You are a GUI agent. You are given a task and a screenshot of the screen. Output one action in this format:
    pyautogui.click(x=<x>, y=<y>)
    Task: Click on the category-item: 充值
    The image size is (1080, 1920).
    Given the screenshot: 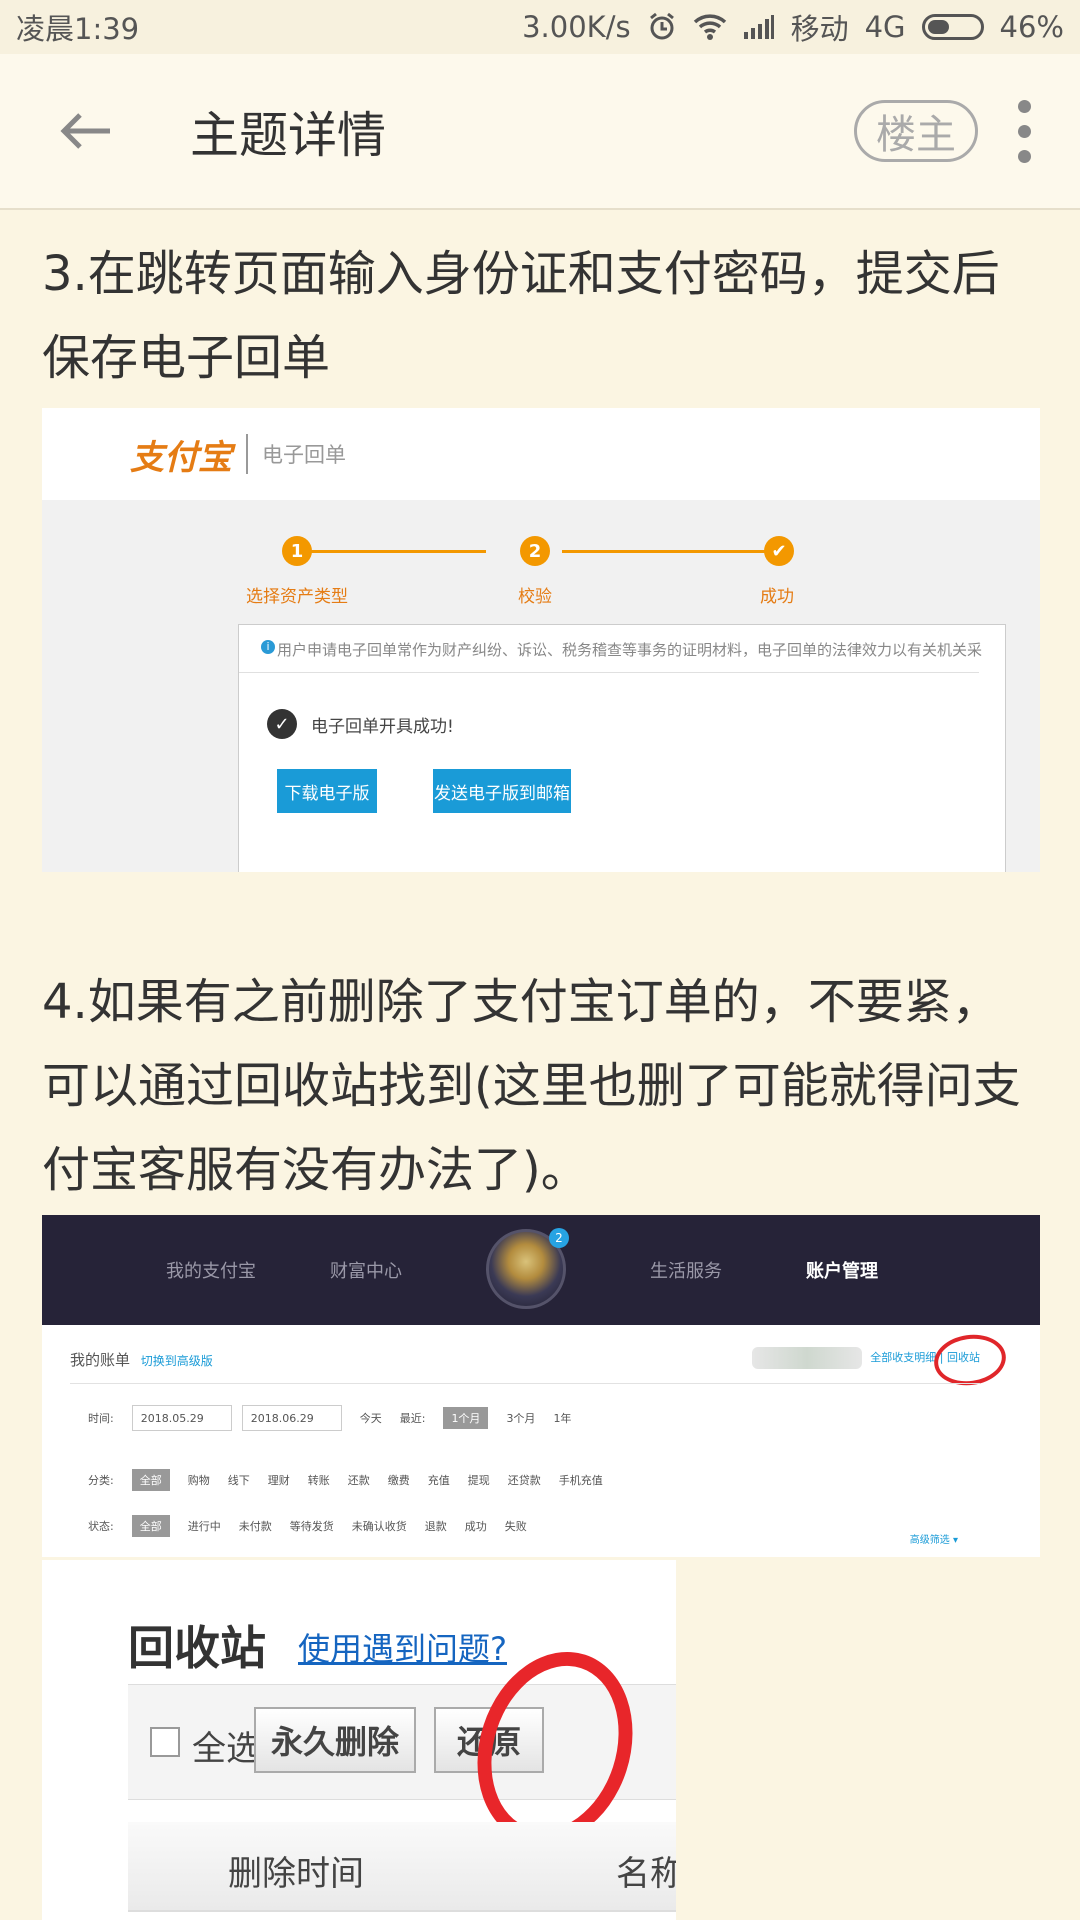 What is the action you would take?
    pyautogui.click(x=438, y=1480)
    